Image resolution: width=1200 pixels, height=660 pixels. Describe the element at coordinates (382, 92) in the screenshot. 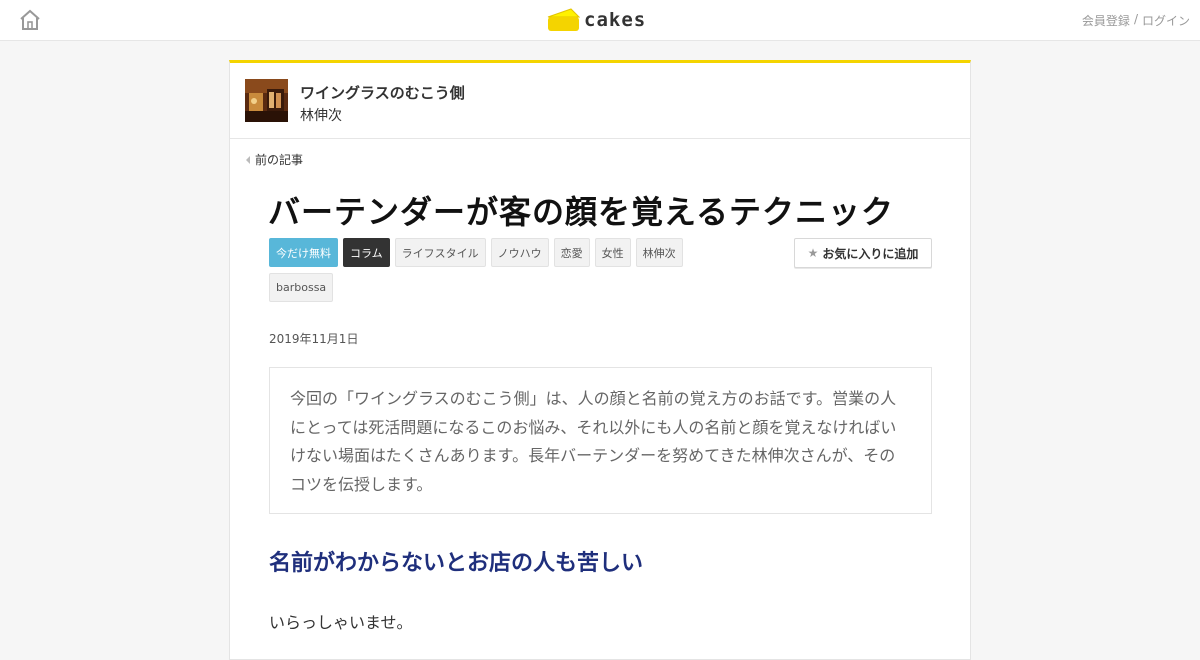

I see `series-title: ワイングラスのむこう側` at that location.